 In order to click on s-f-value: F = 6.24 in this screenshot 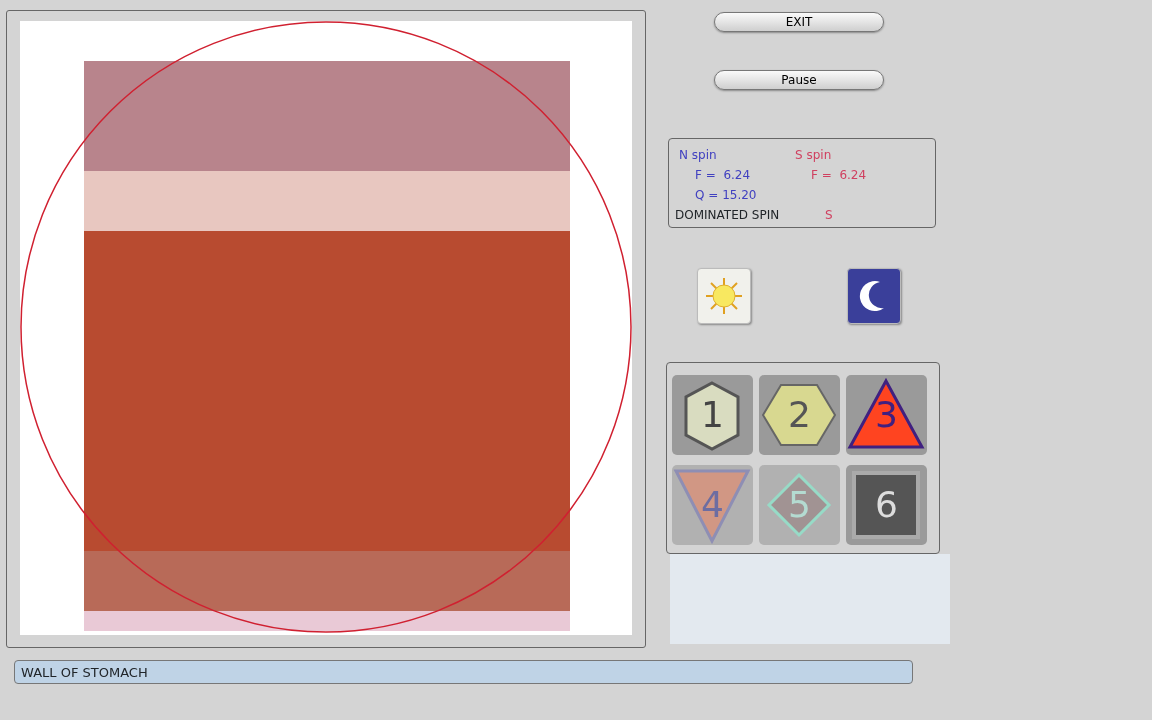, I will do `click(838, 175)`.